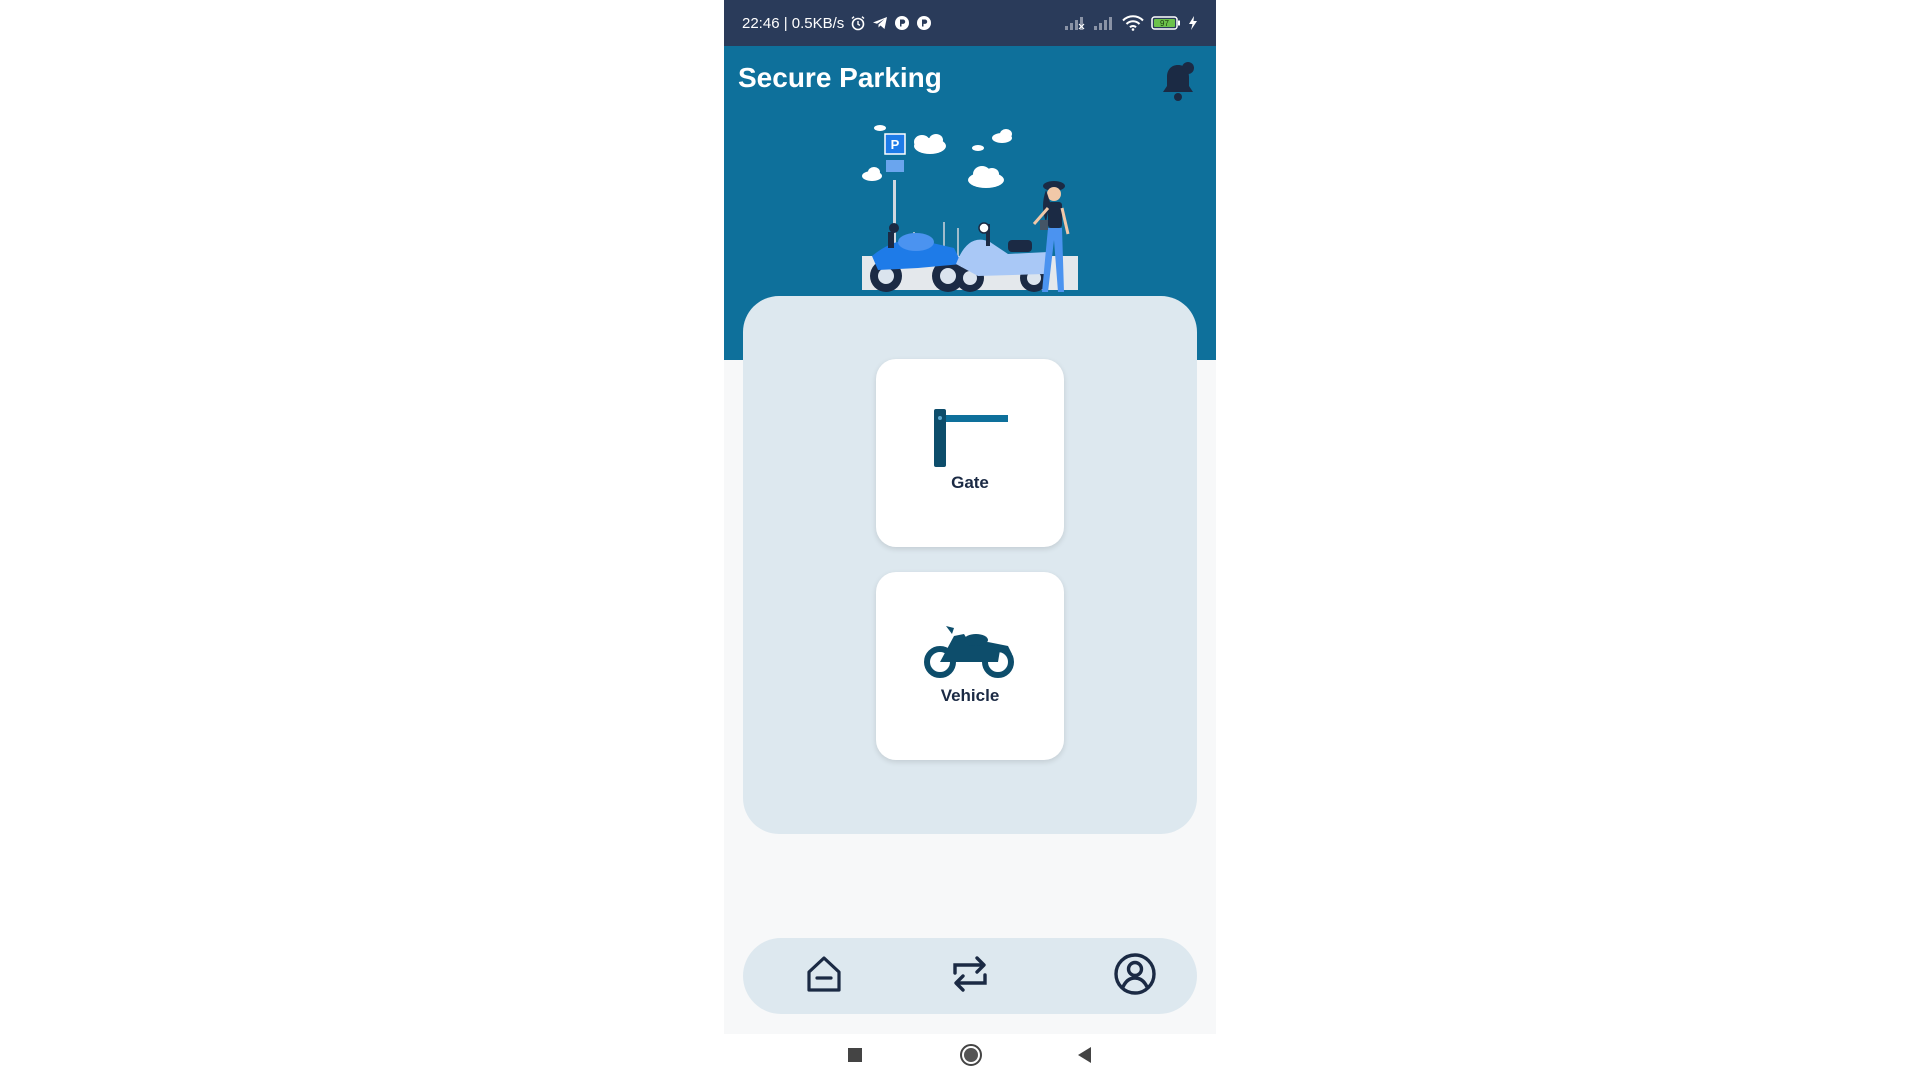 The width and height of the screenshot is (1920, 1080). Describe the element at coordinates (970, 482) in the screenshot. I see `gate-label: Gate` at that location.